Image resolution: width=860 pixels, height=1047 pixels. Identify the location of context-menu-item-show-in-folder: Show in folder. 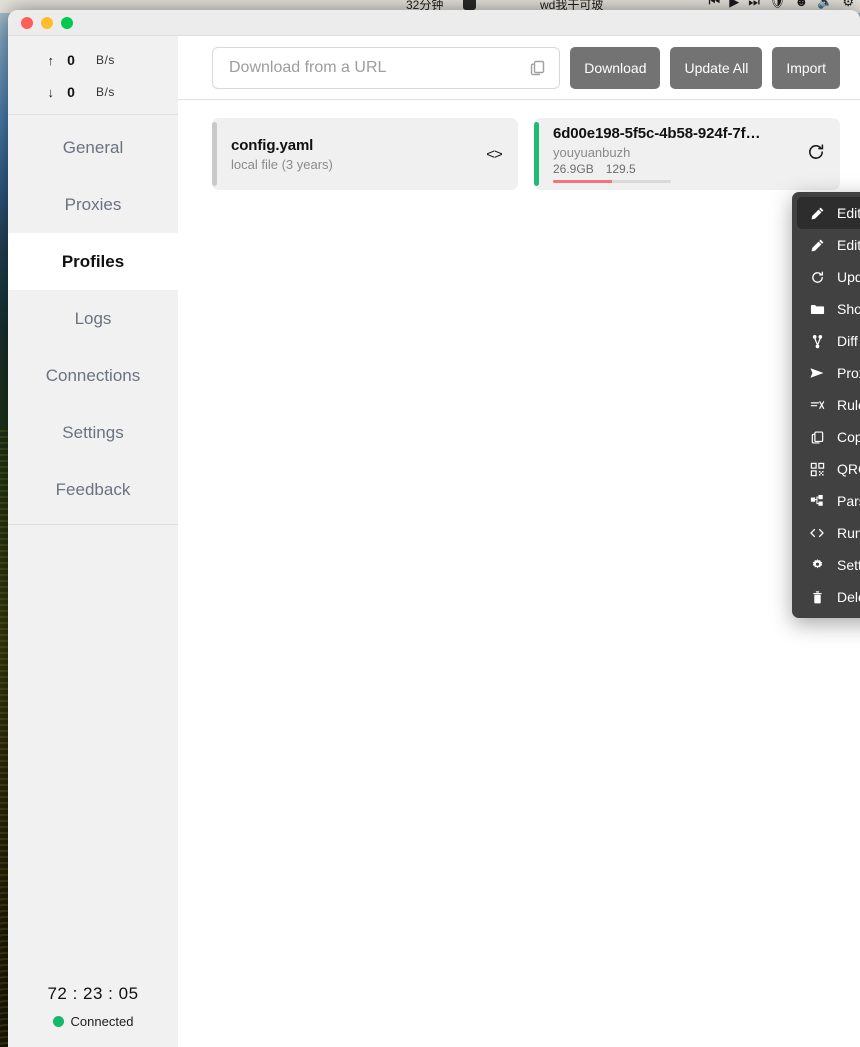
(828, 309).